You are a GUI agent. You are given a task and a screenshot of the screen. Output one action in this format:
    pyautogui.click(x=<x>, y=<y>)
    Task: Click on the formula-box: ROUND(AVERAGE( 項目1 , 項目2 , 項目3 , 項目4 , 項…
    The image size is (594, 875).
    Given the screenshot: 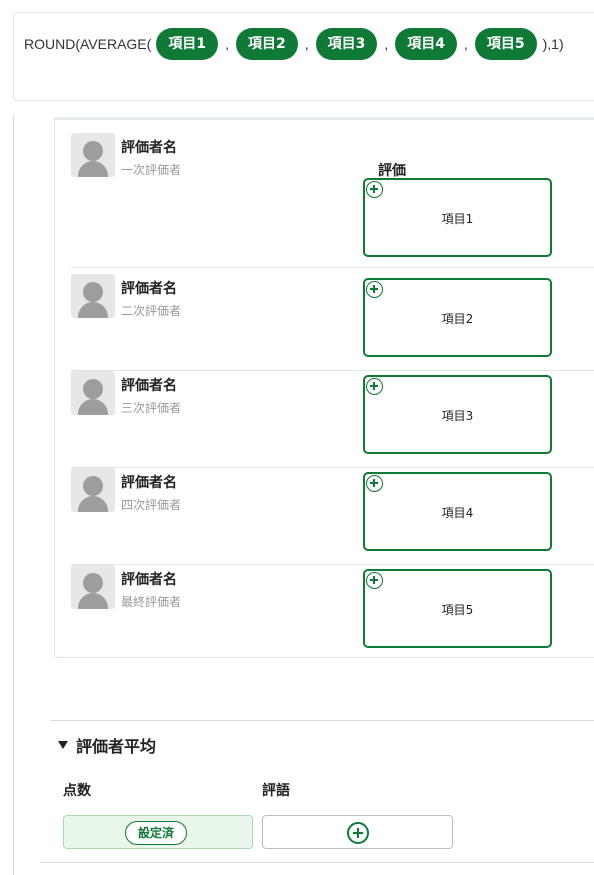 What is the action you would take?
    pyautogui.click(x=303, y=56)
    